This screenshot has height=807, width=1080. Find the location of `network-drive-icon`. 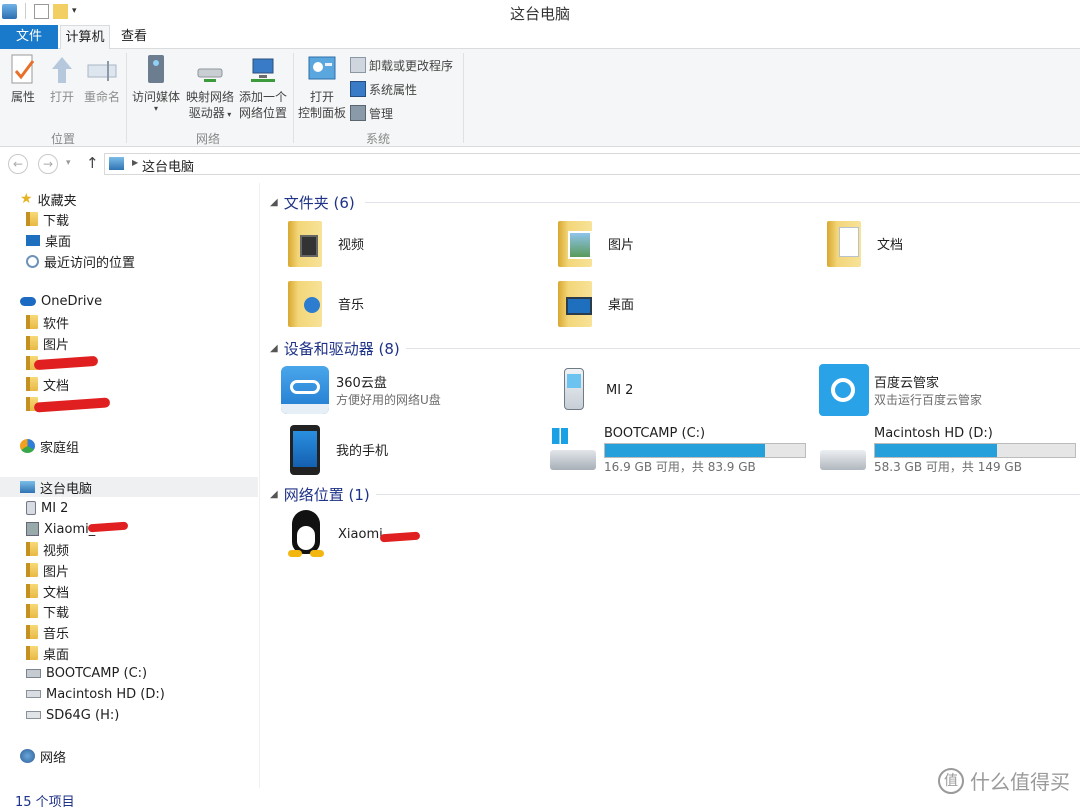

network-drive-icon is located at coordinates (210, 75).